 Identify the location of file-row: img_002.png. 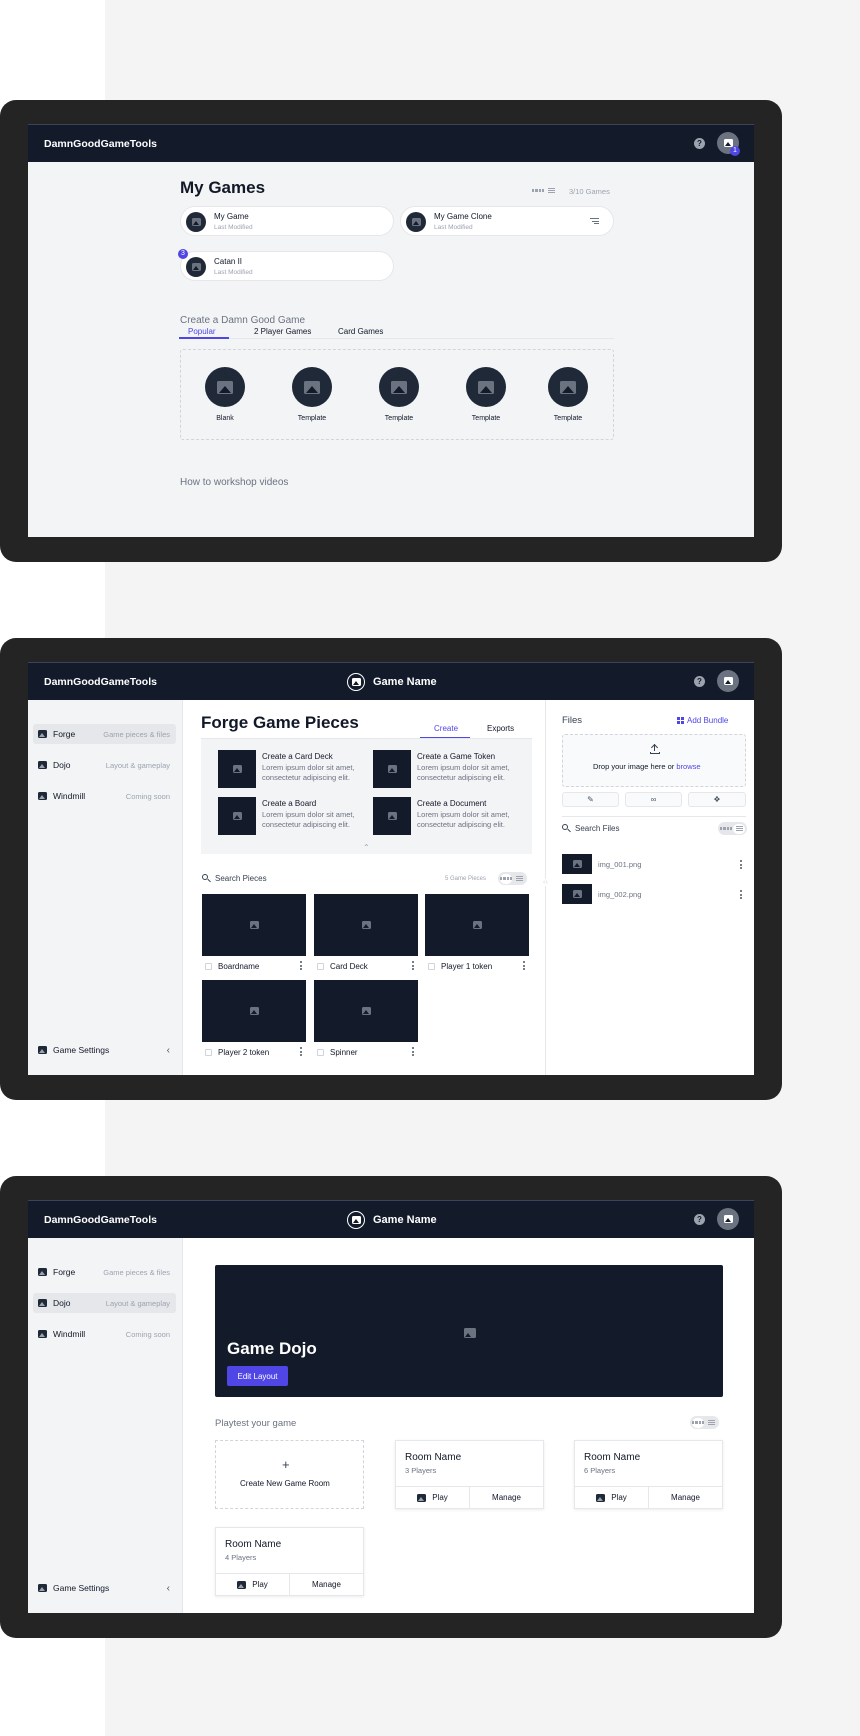
(654, 894).